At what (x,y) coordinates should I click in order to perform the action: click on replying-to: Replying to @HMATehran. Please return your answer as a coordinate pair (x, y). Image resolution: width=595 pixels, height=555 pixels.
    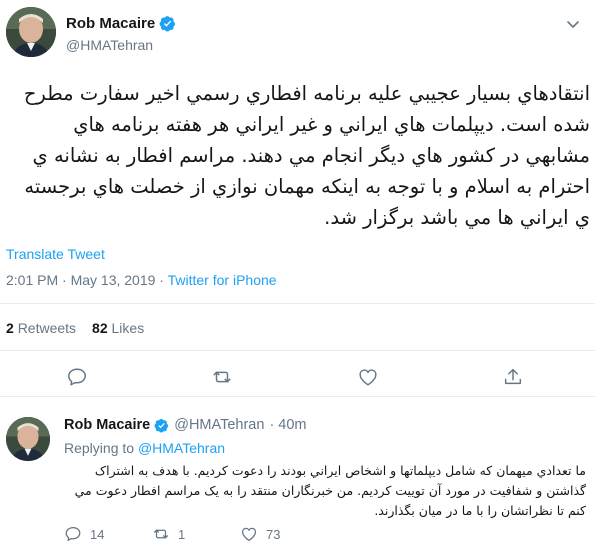
    Looking at the image, I should click on (144, 448).